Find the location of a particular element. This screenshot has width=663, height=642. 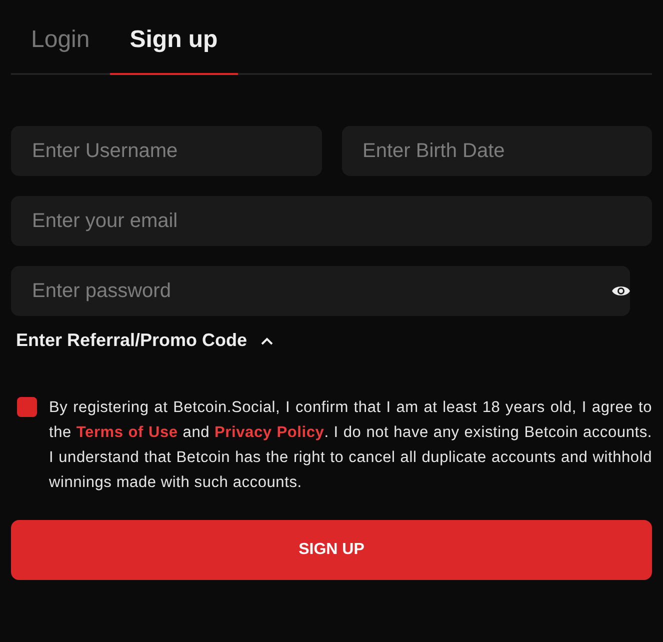

input-field: Enter your email is located at coordinates (331, 221).